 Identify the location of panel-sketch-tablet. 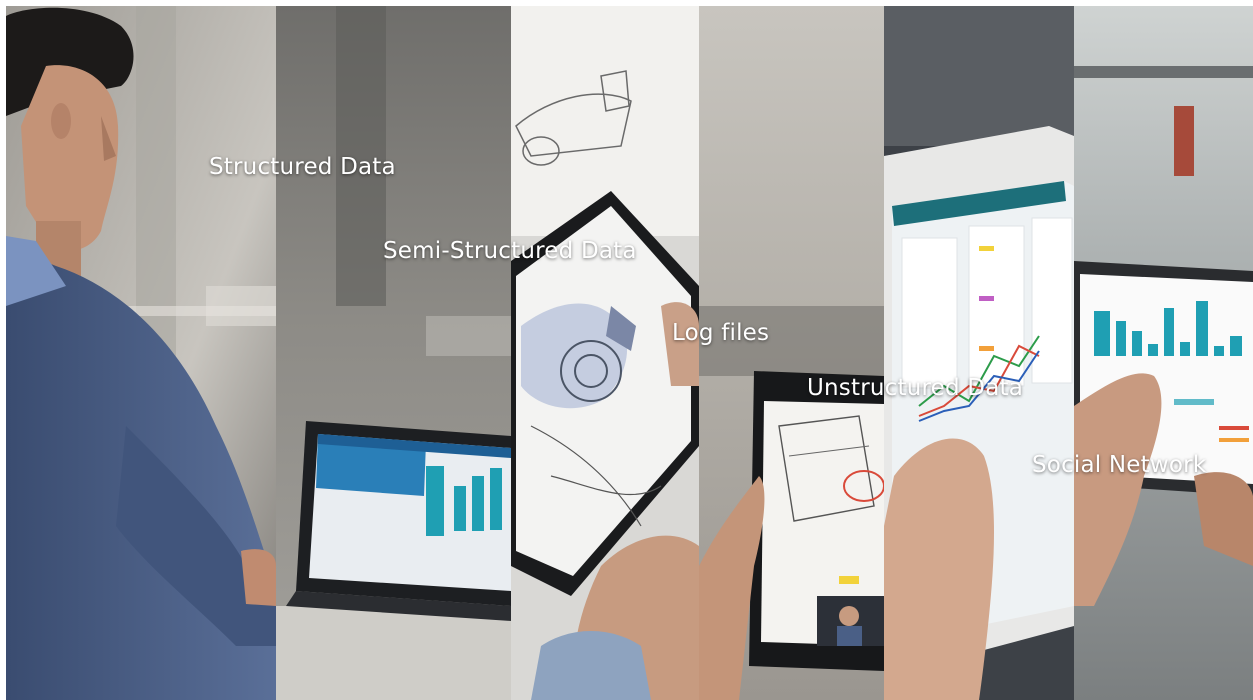
(605, 353).